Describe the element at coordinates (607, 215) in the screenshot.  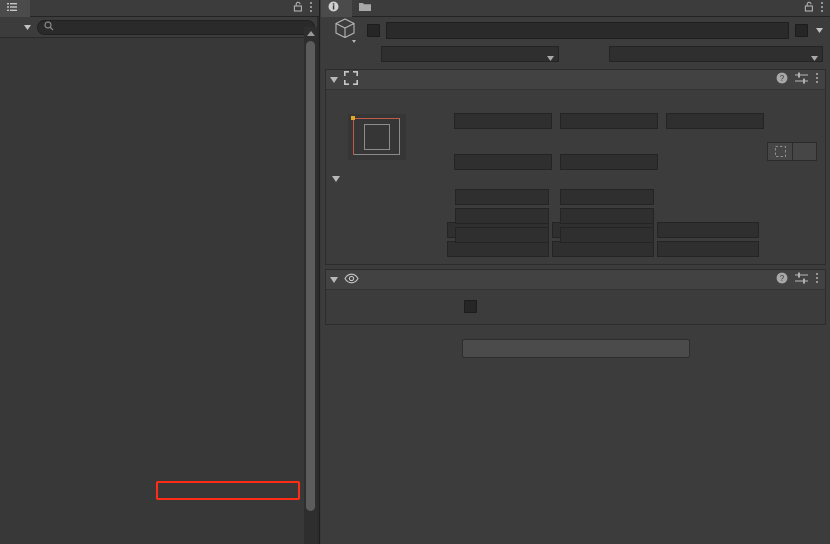
I see `anchor-max-y-input` at that location.